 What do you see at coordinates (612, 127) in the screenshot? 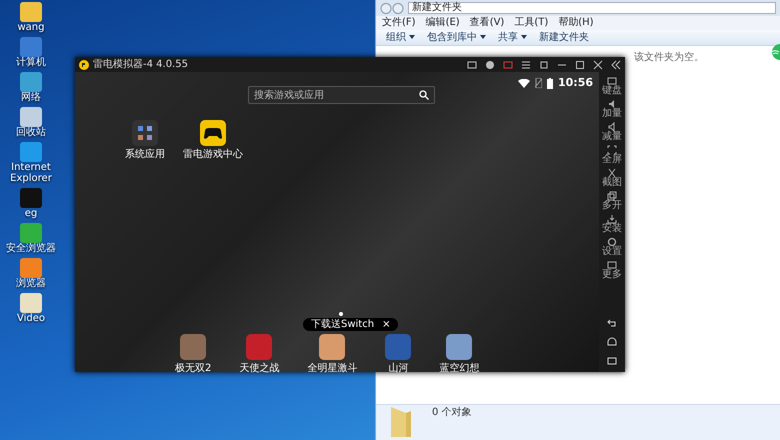
I see `volume-down-icon` at bounding box center [612, 127].